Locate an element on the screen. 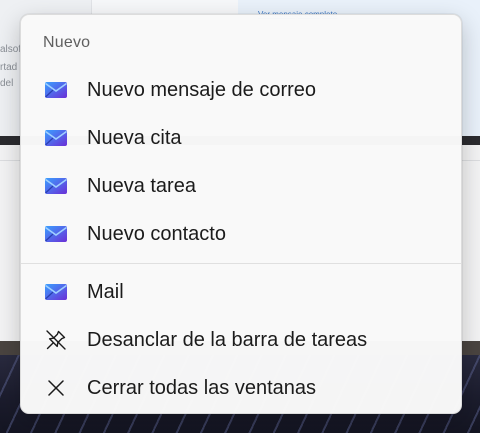 This screenshot has height=433, width=480. menu-divider is located at coordinates (241, 263).